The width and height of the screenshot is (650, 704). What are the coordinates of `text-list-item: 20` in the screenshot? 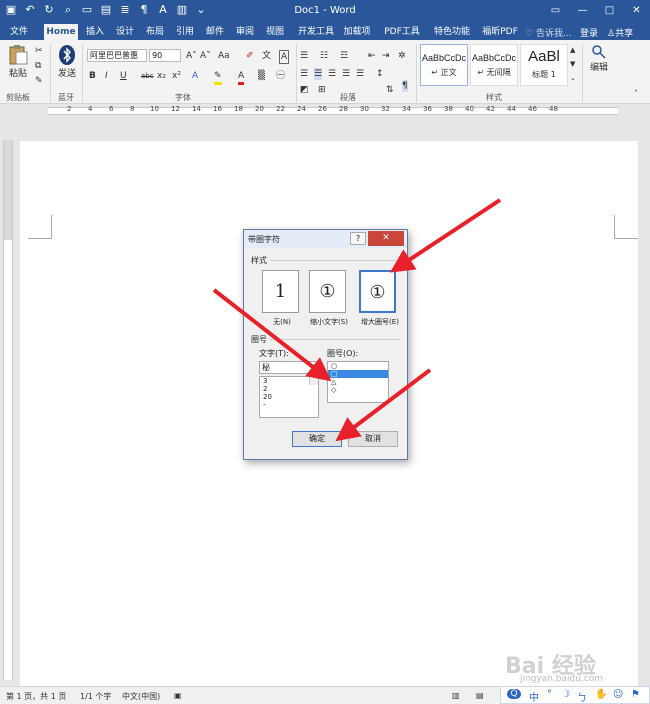 It's located at (289, 397).